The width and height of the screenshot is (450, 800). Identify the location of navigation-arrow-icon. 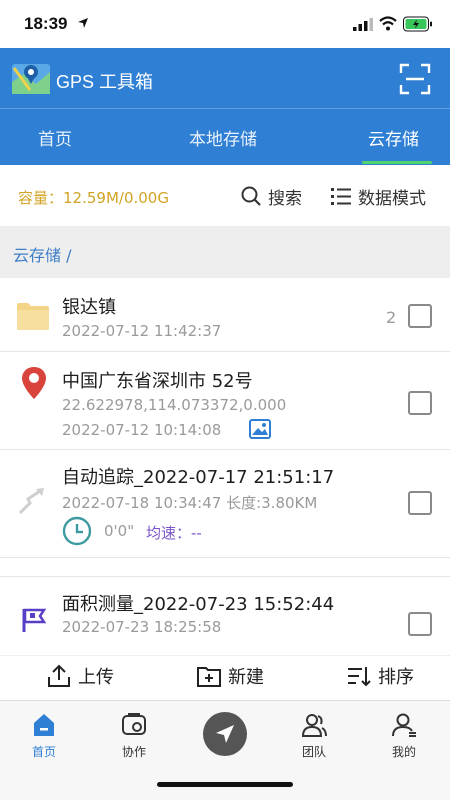
(225, 734).